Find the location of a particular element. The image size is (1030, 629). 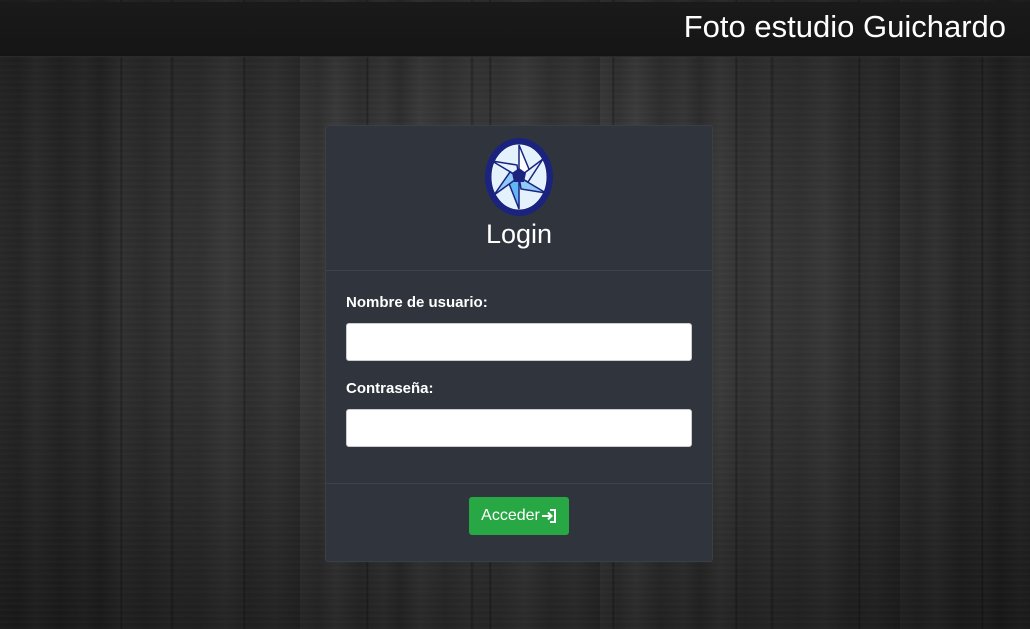

username-input is located at coordinates (519, 342).